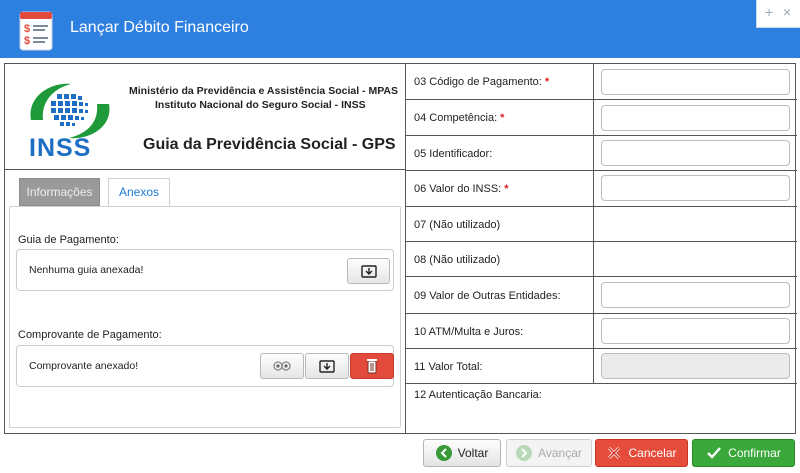 The image size is (800, 473). I want to click on eye-icon, so click(282, 366).